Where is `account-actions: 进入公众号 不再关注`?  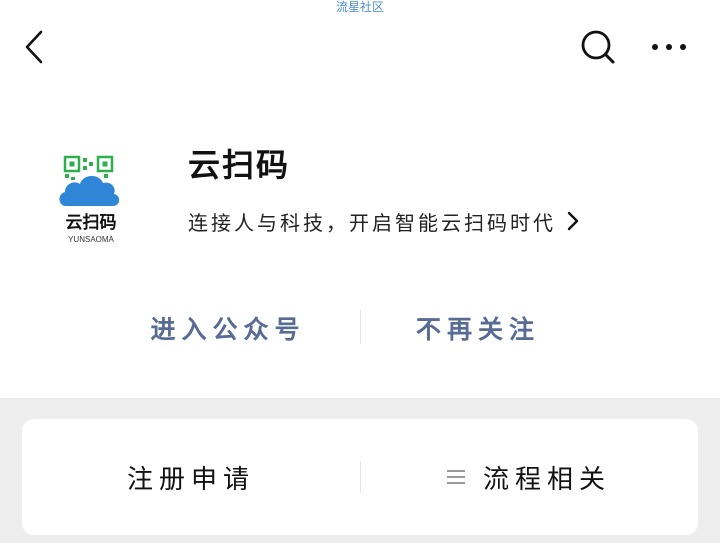 account-actions: 进入公众号 不再关注 is located at coordinates (360, 328).